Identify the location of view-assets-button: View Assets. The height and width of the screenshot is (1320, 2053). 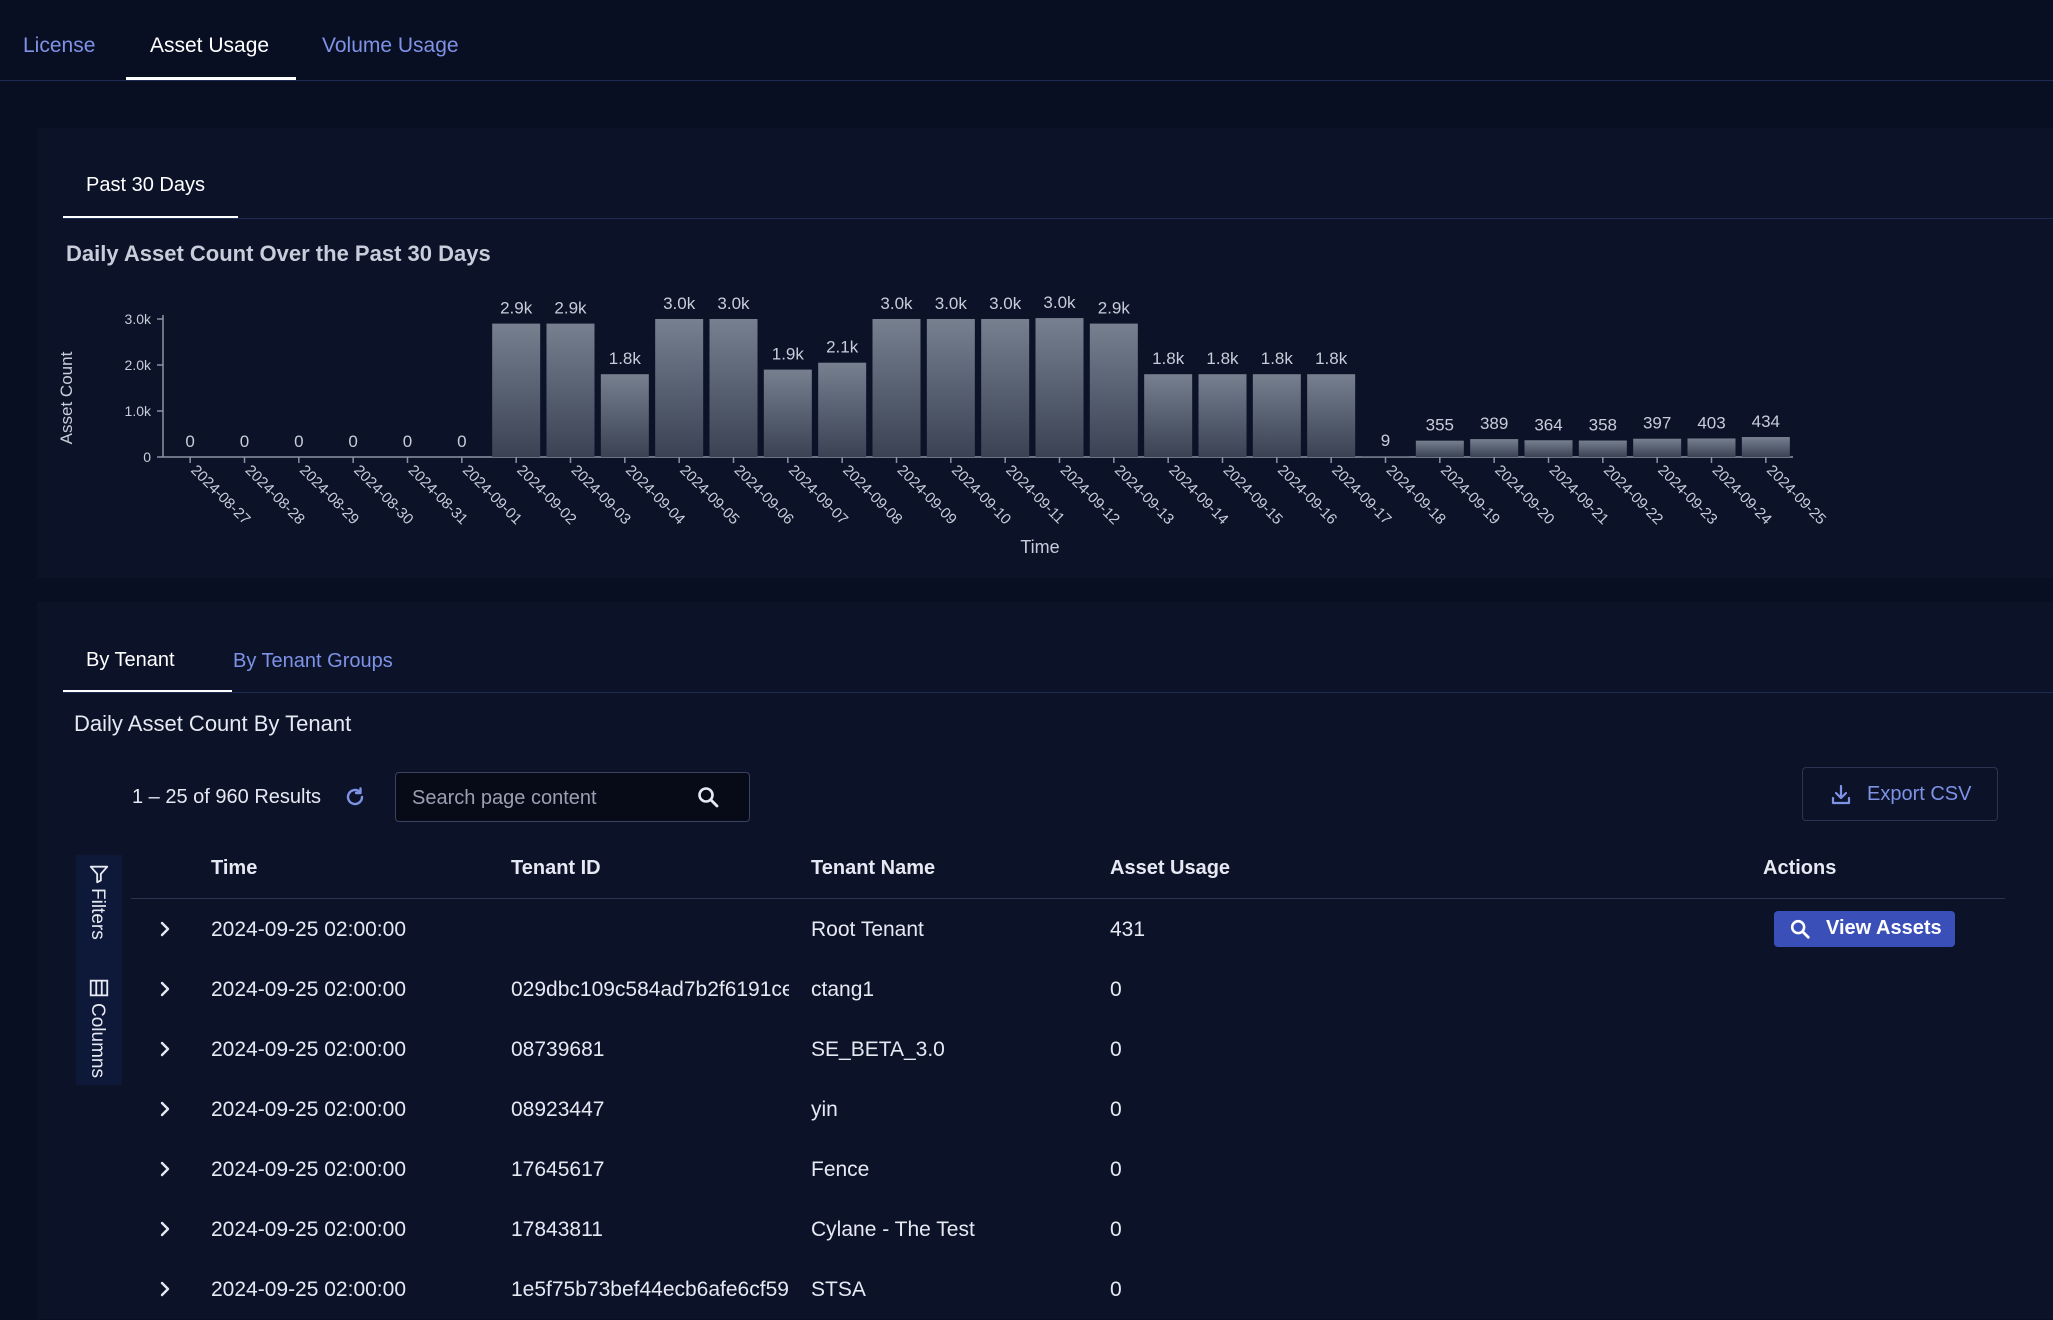
(1864, 929).